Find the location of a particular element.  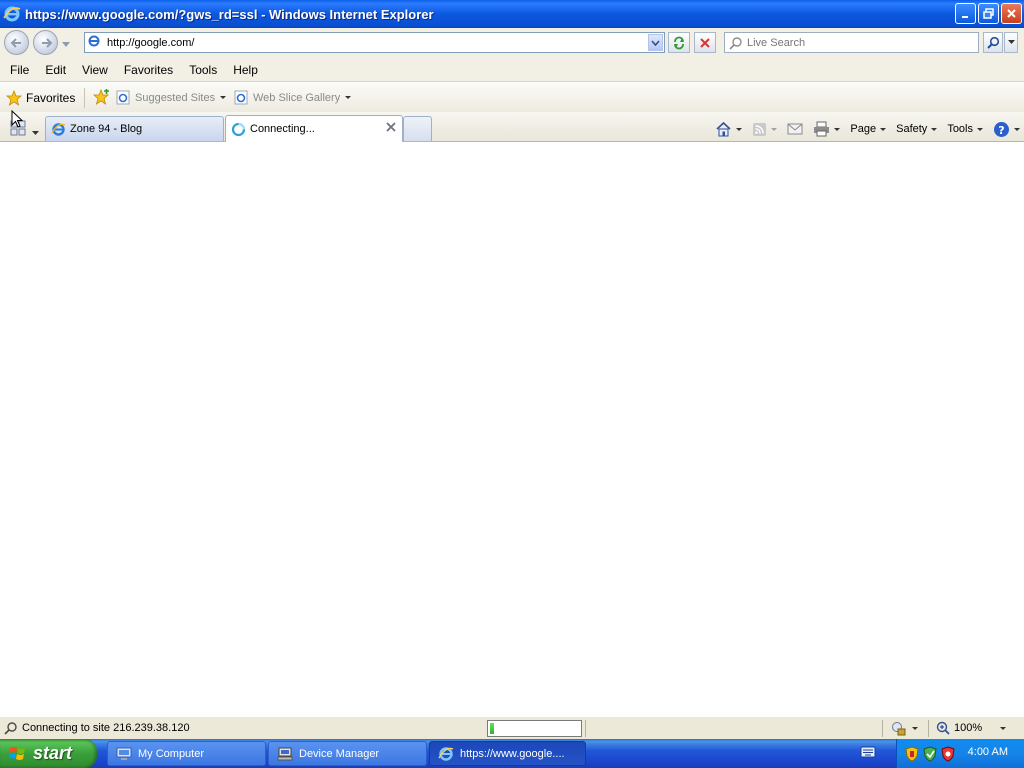

device-manager-icon is located at coordinates (285, 753).